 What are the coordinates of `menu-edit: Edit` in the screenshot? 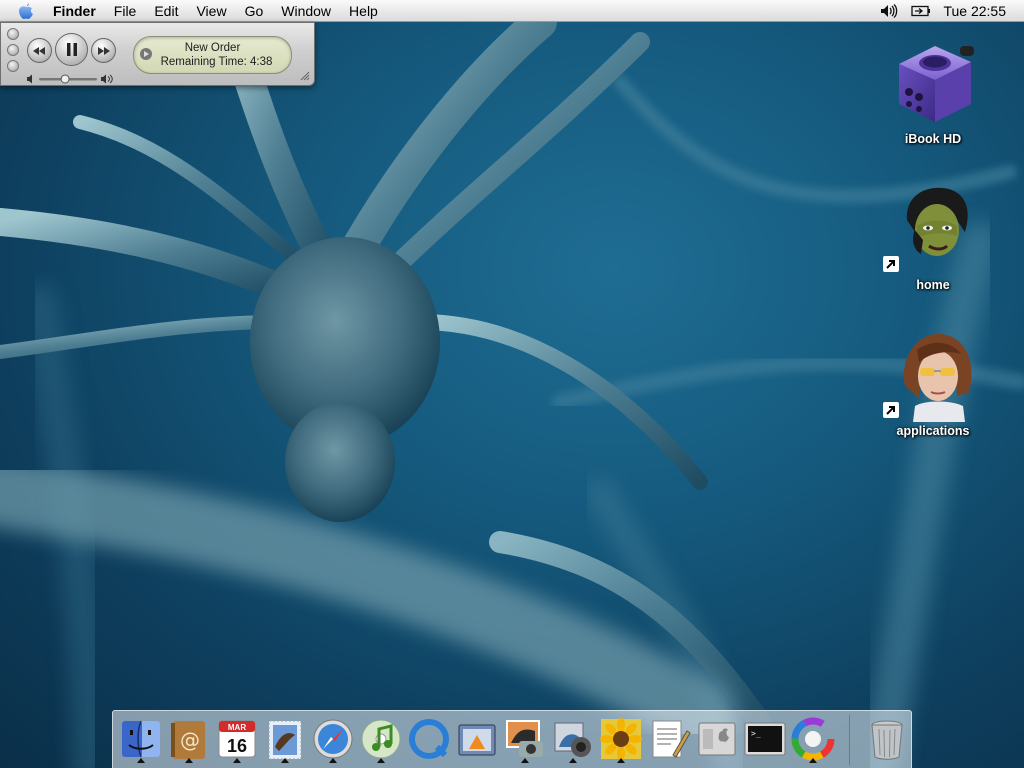 It's located at (166, 11).